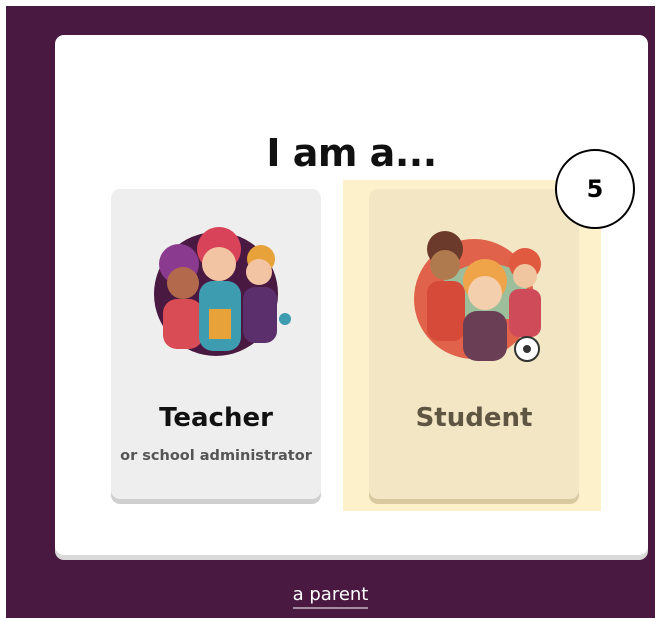  Describe the element at coordinates (474, 418) in the screenshot. I see `student-role-title: Student` at that location.